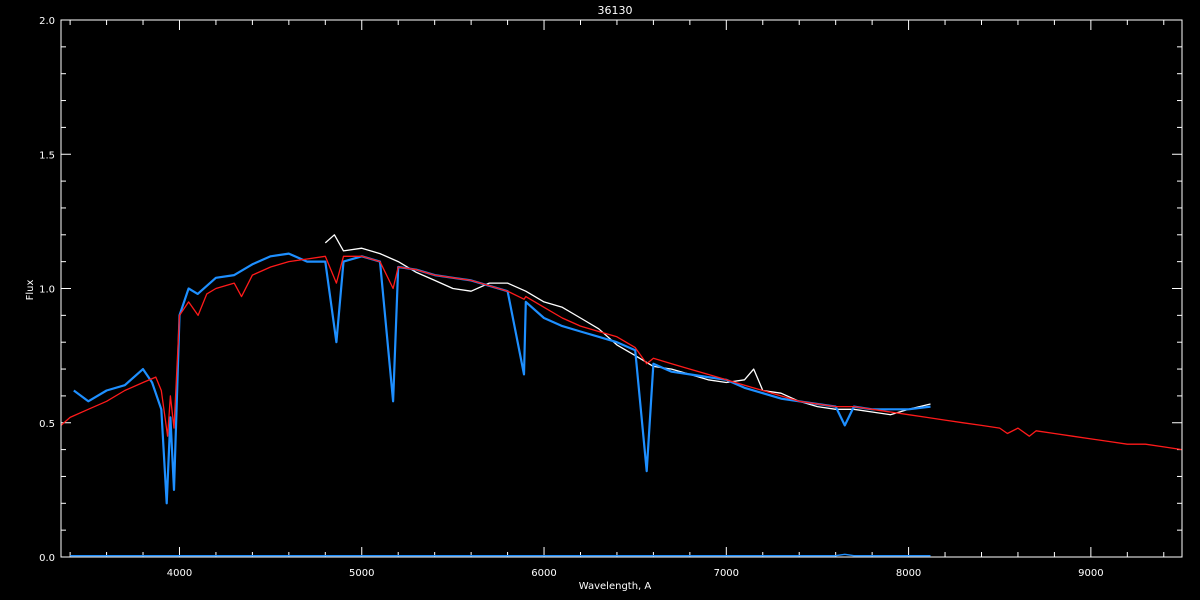  What do you see at coordinates (179, 573) in the screenshot?
I see `x-tick-label: 4000` at bounding box center [179, 573].